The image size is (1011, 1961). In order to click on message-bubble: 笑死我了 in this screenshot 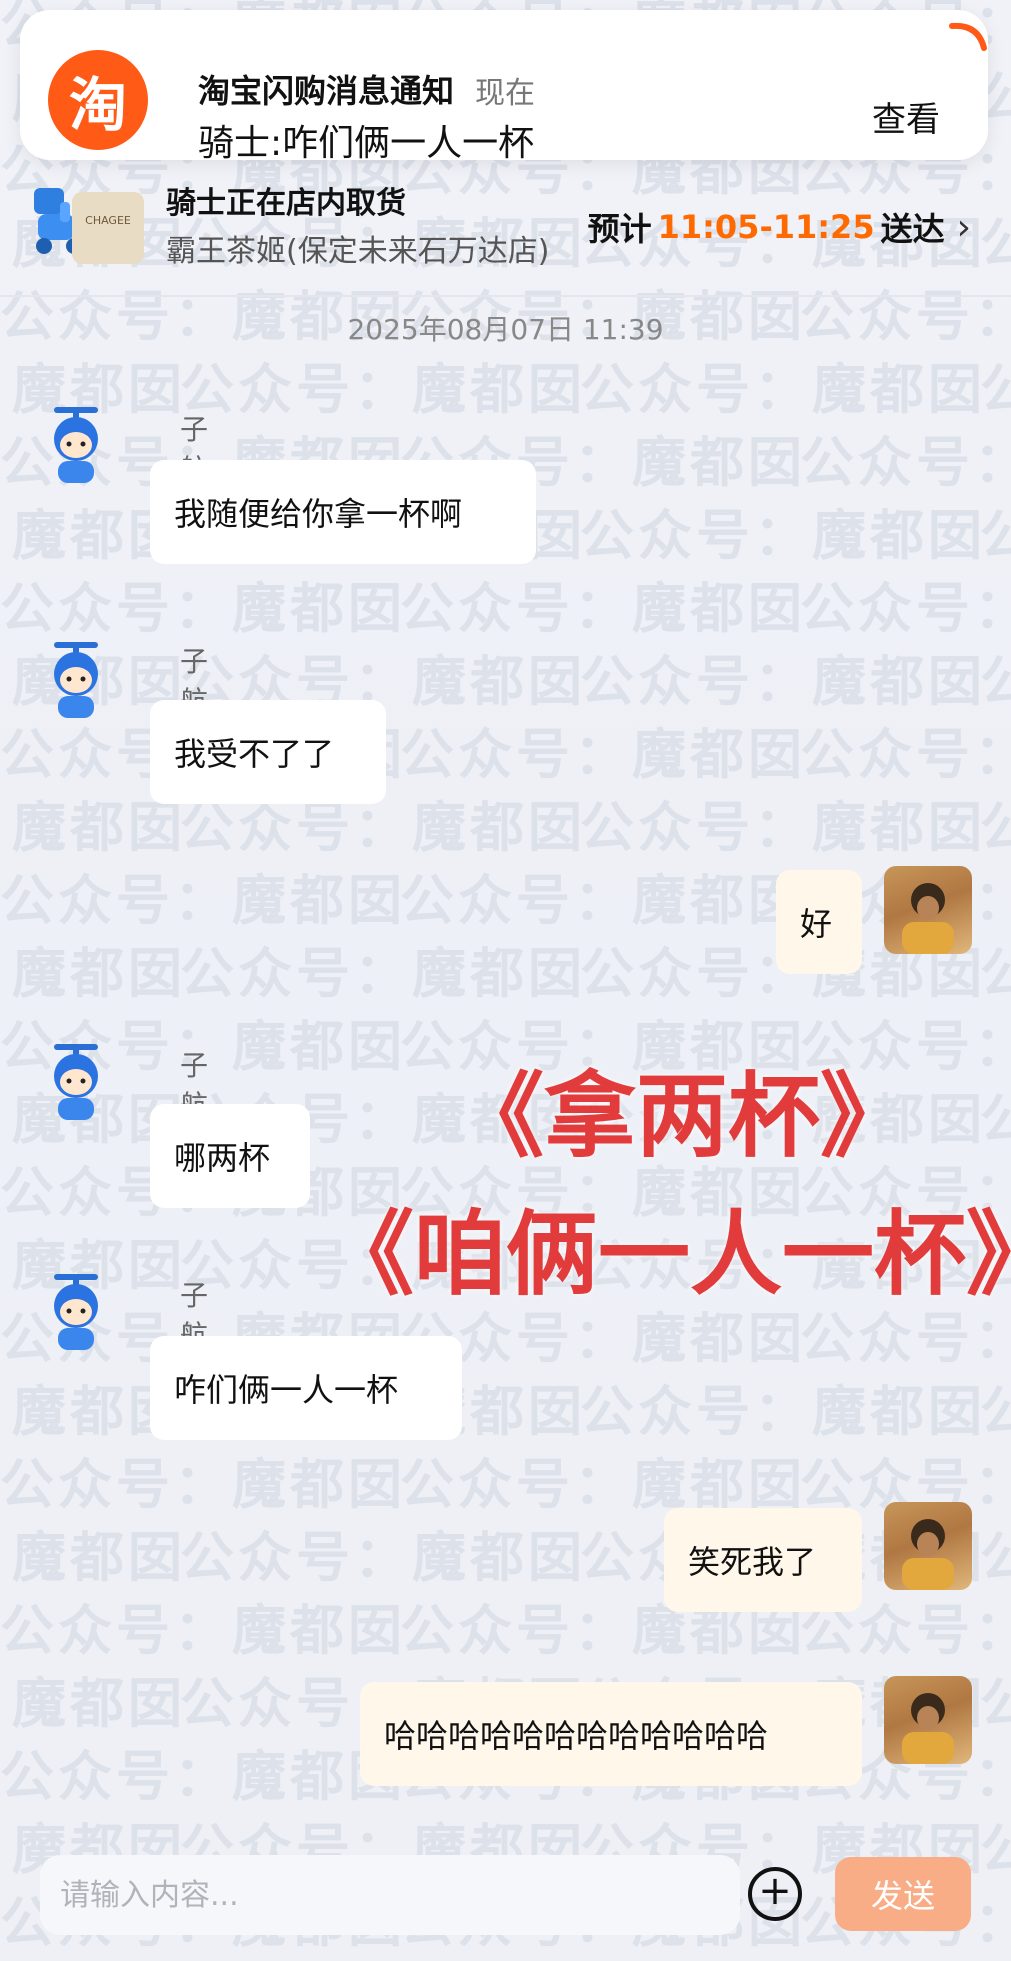, I will do `click(763, 1560)`.